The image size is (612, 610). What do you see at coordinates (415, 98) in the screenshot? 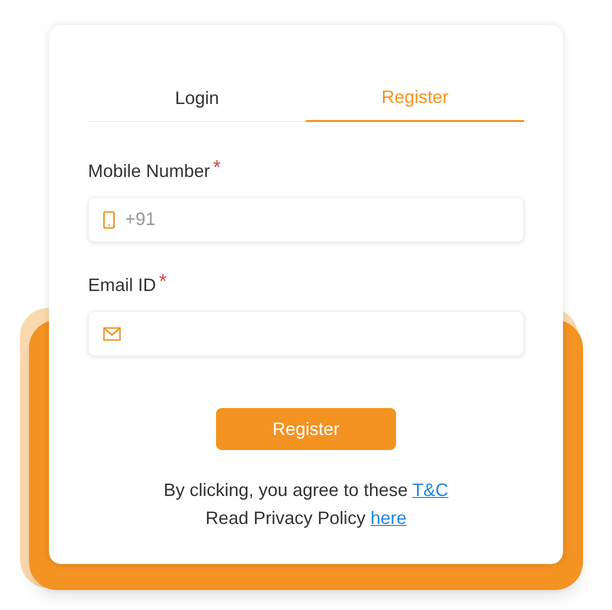
I see `tab: Register` at bounding box center [415, 98].